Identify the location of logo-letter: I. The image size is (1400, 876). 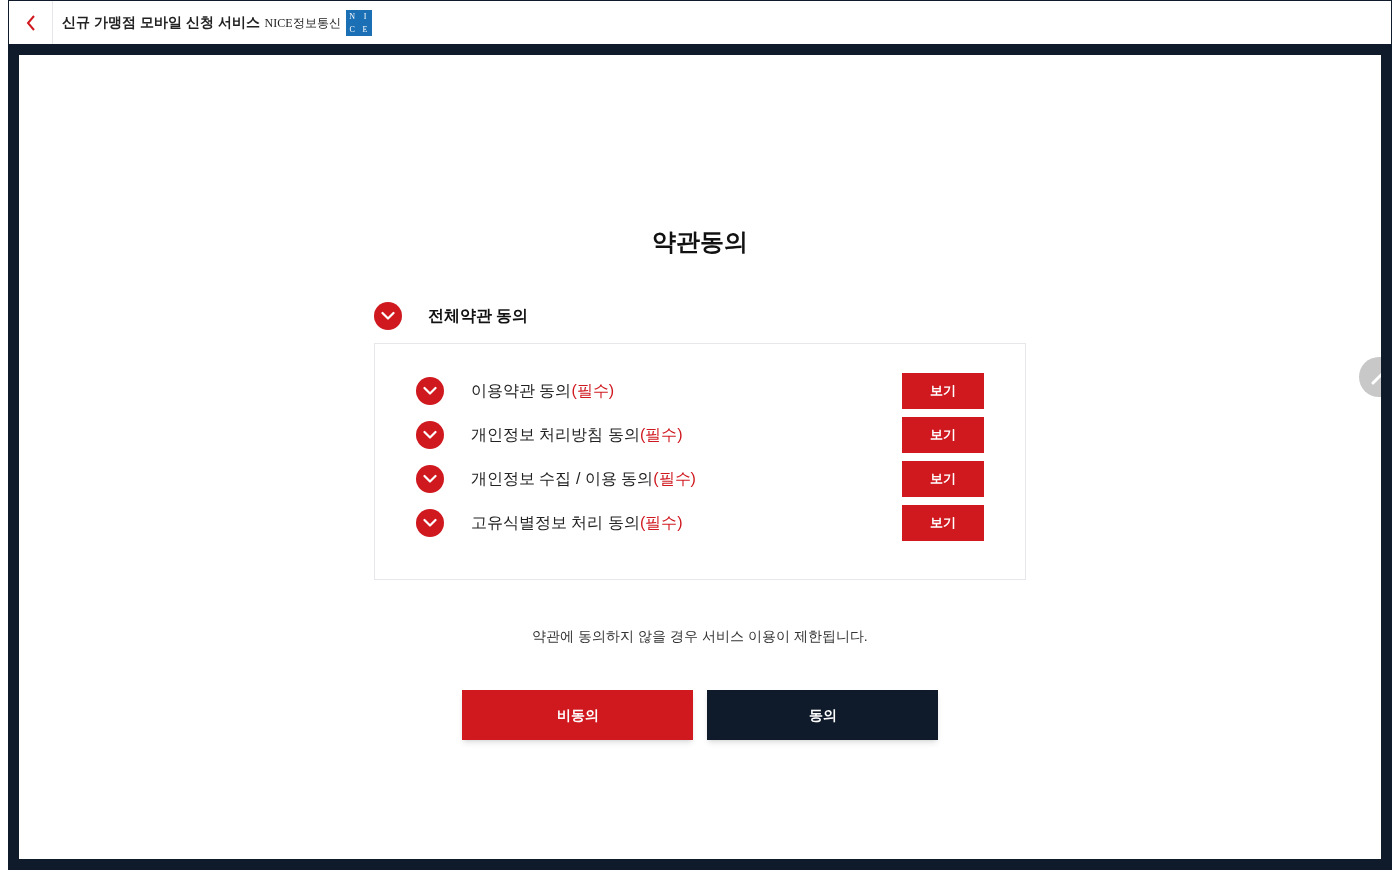
(365, 16).